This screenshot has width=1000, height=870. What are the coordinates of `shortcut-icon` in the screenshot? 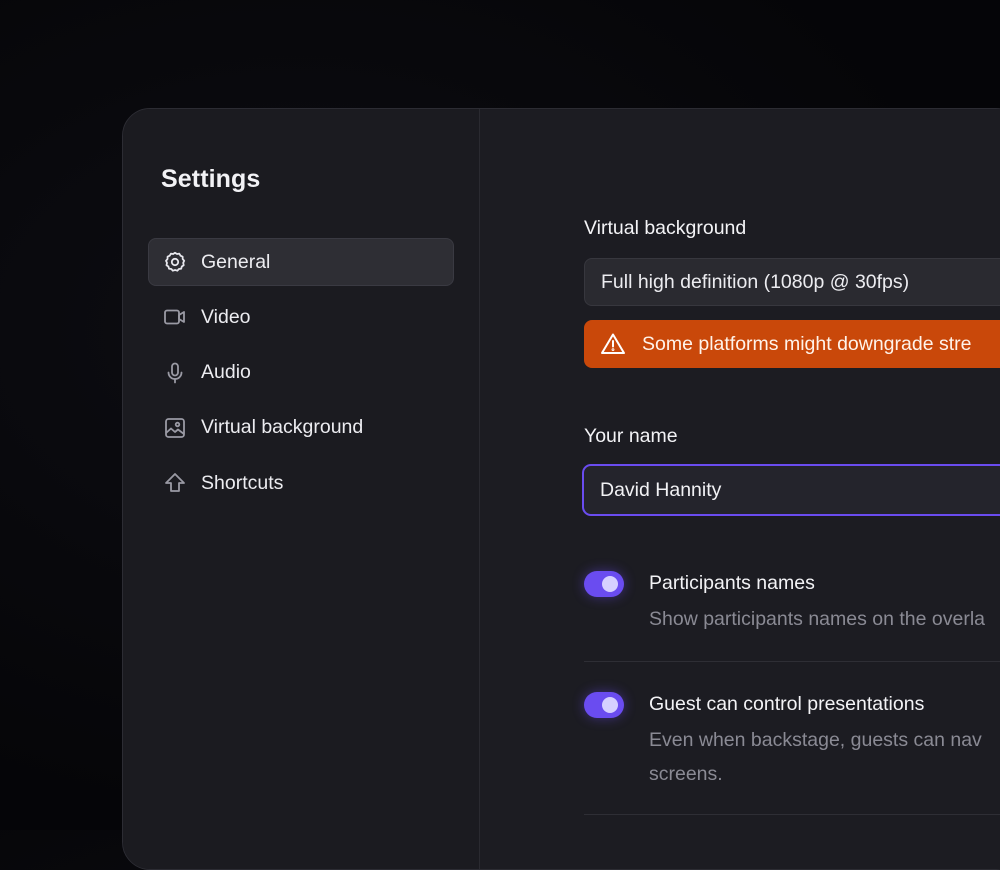 It's located at (175, 483).